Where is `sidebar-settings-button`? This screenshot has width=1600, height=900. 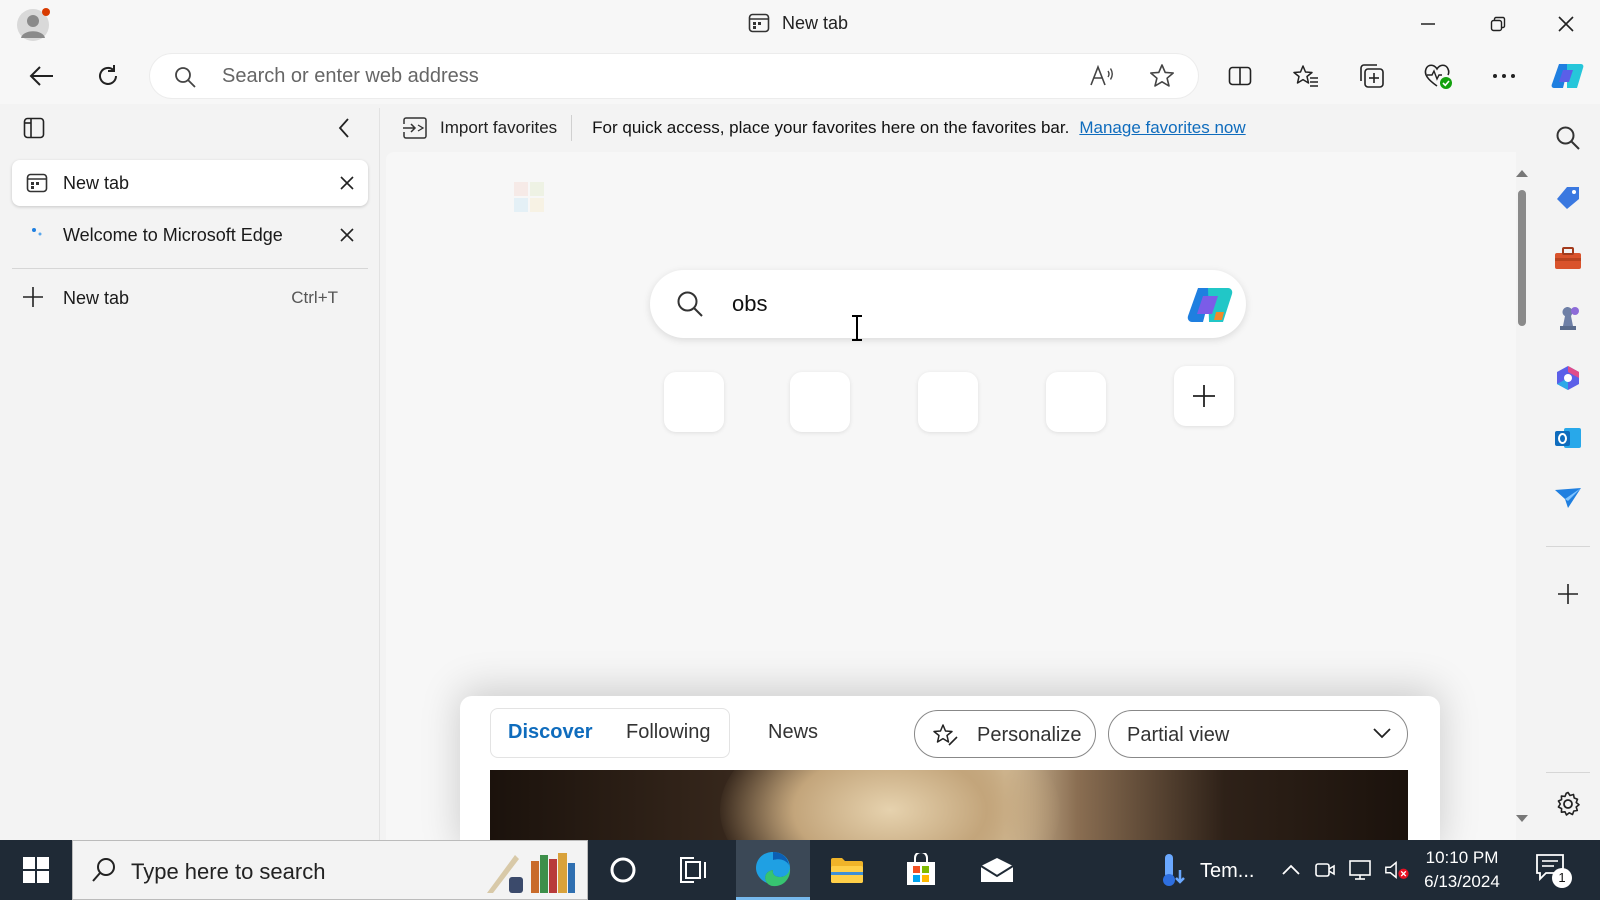
sidebar-settings-button is located at coordinates (1568, 804).